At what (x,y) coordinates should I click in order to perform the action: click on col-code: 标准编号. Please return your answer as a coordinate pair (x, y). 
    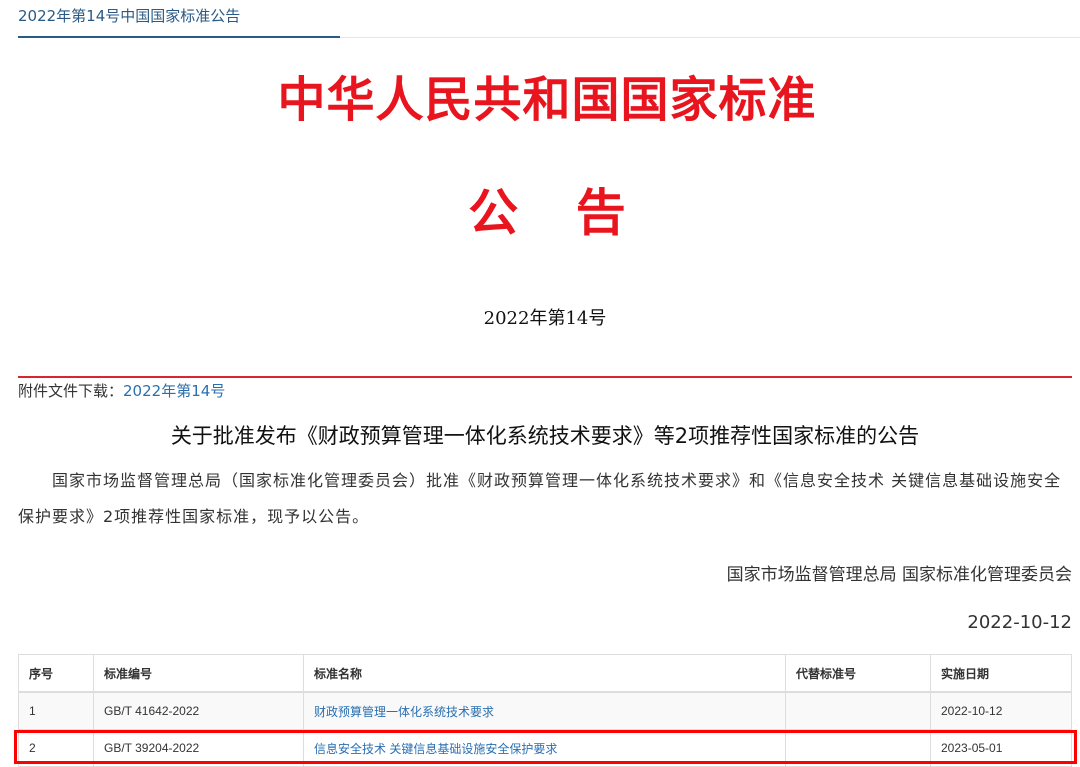
    Looking at the image, I should click on (198, 673).